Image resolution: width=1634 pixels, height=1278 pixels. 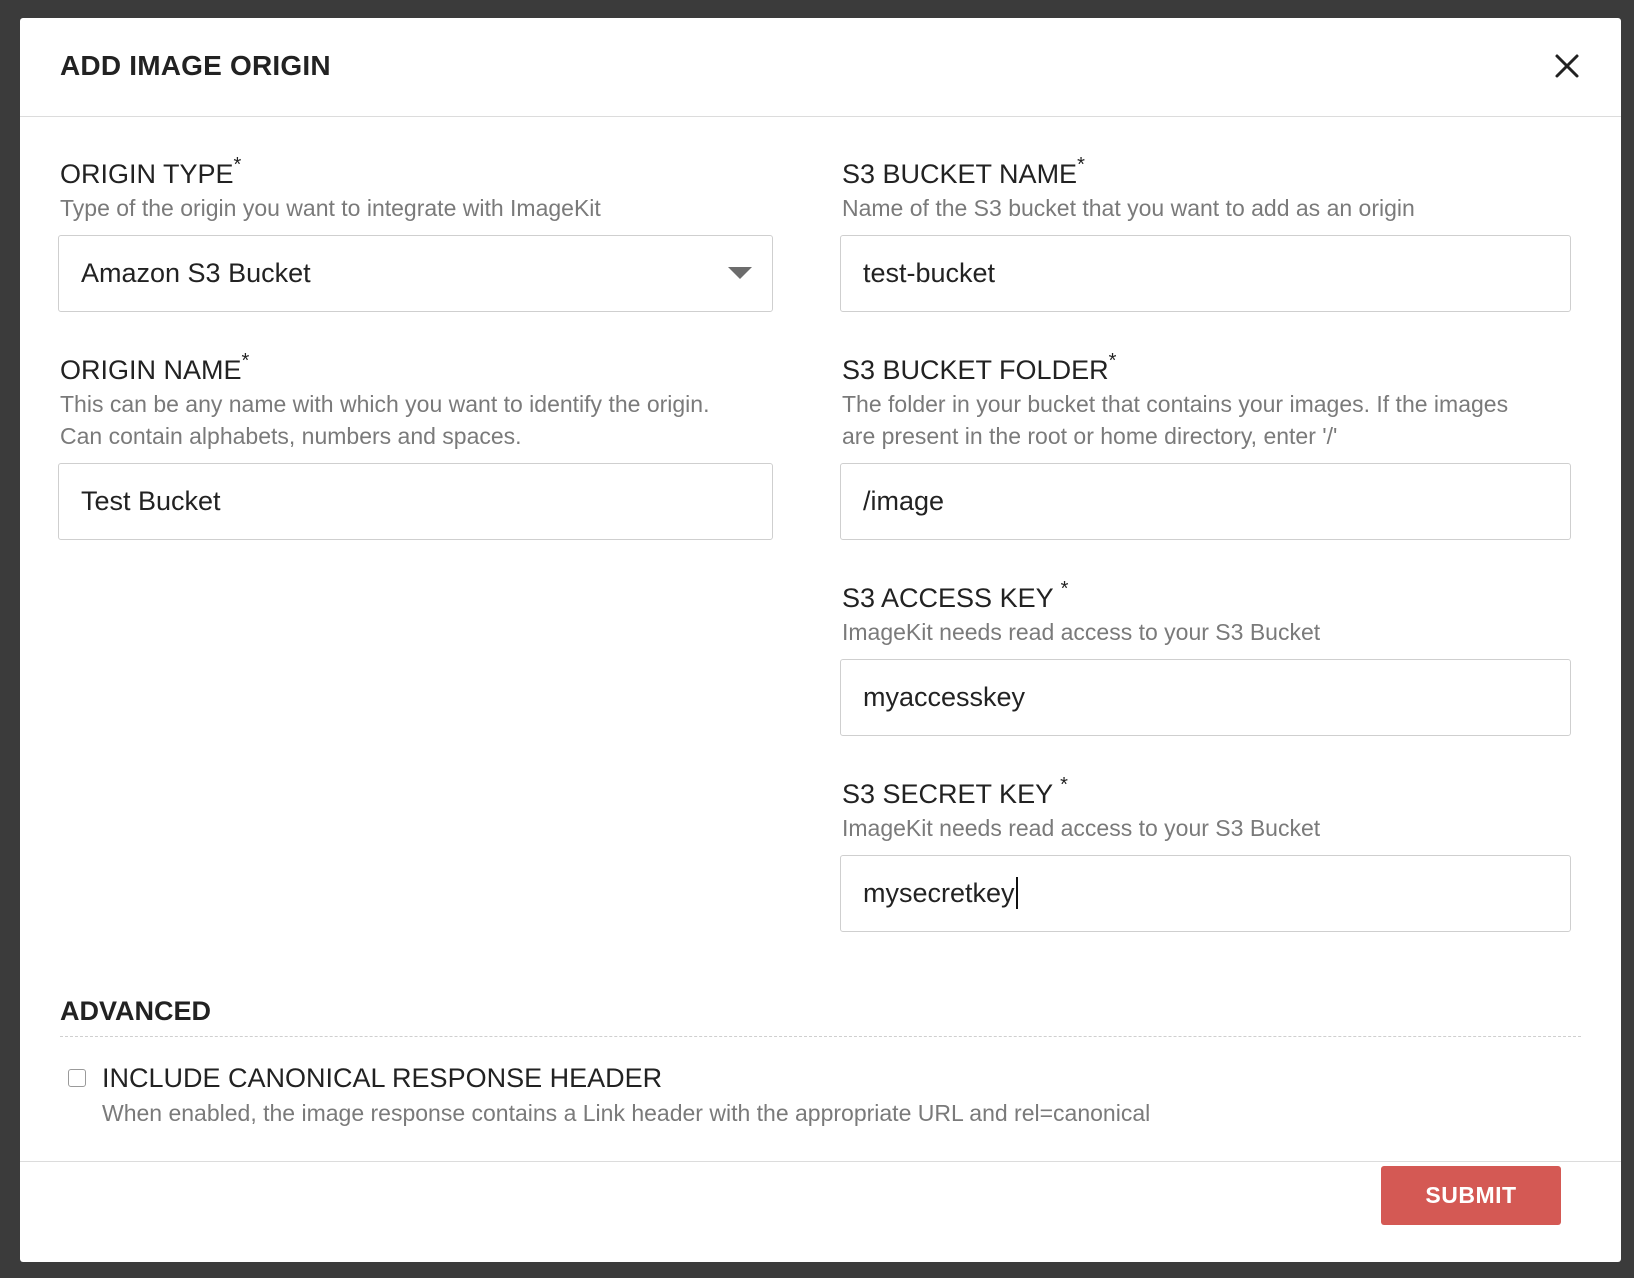 I want to click on close-icon, so click(x=1567, y=66).